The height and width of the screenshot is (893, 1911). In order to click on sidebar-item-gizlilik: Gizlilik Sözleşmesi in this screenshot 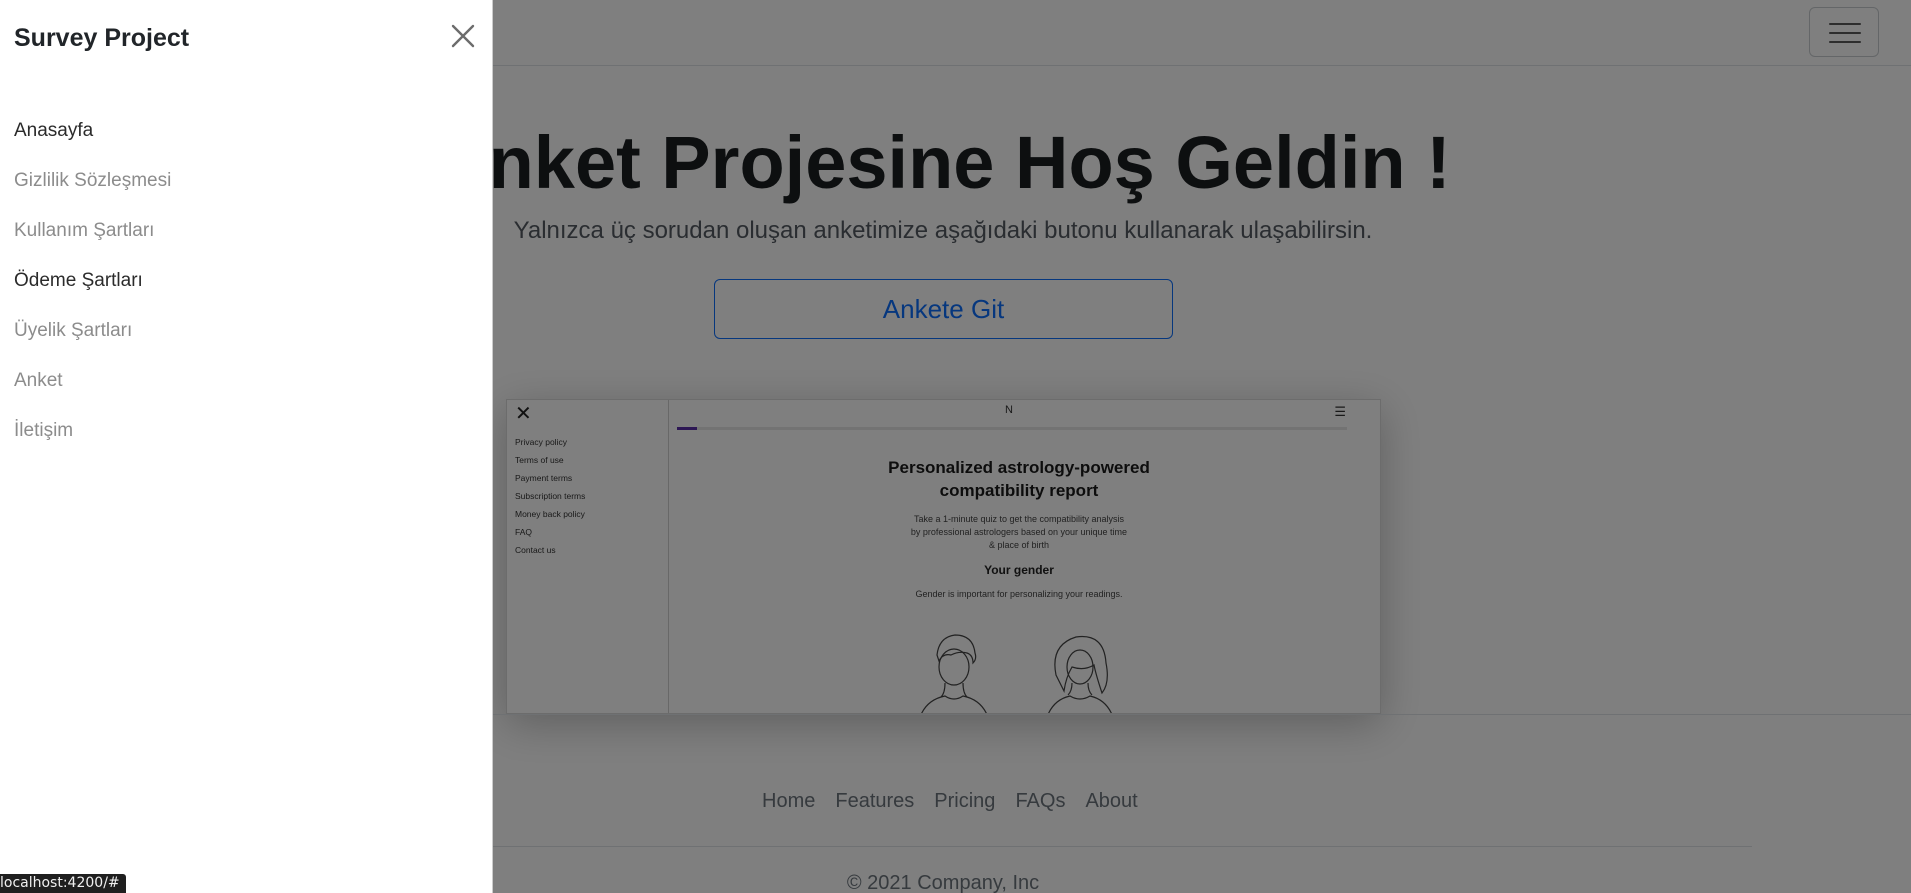, I will do `click(92, 181)`.